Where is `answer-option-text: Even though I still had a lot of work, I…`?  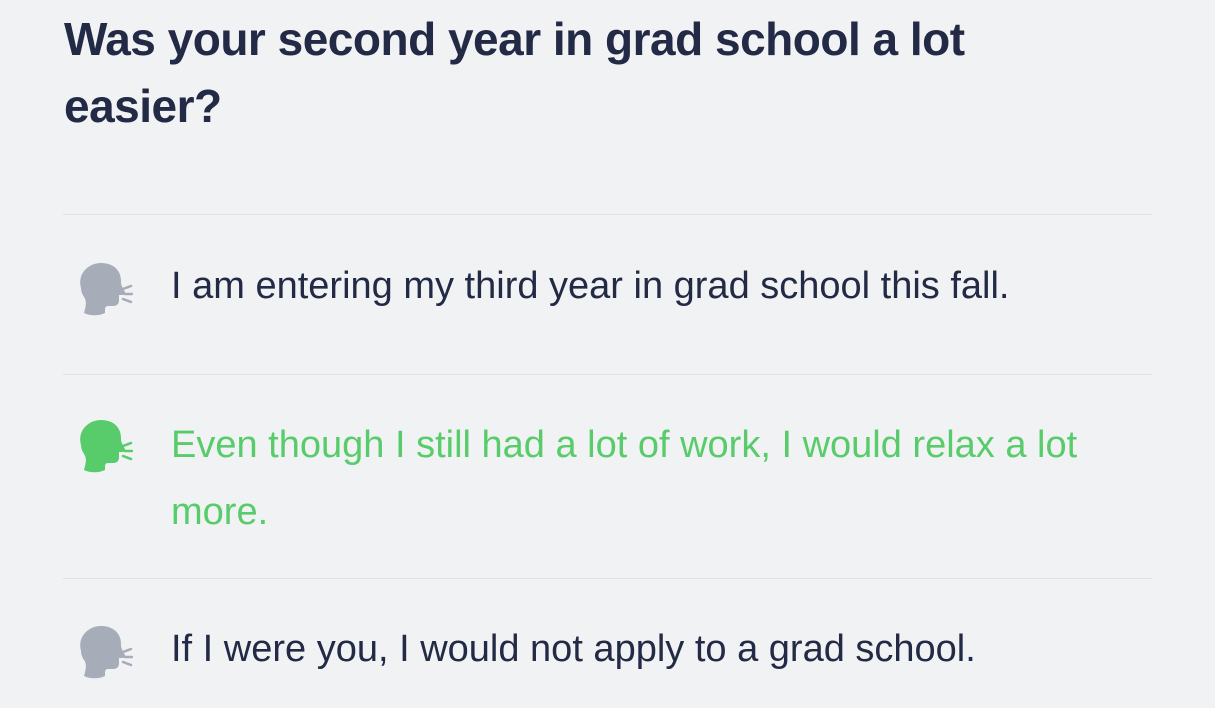 answer-option-text: Even though I still had a lot of work, I… is located at coordinates (624, 478).